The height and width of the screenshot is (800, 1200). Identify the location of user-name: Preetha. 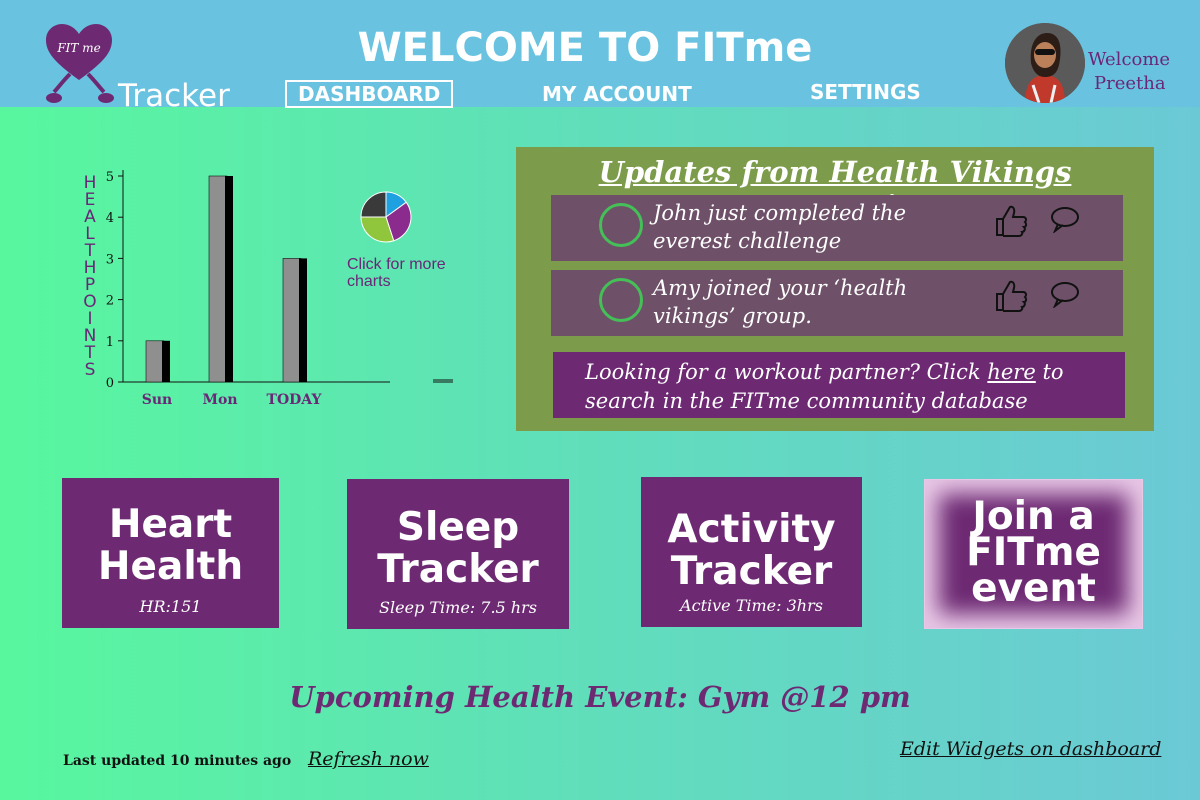
(1130, 83).